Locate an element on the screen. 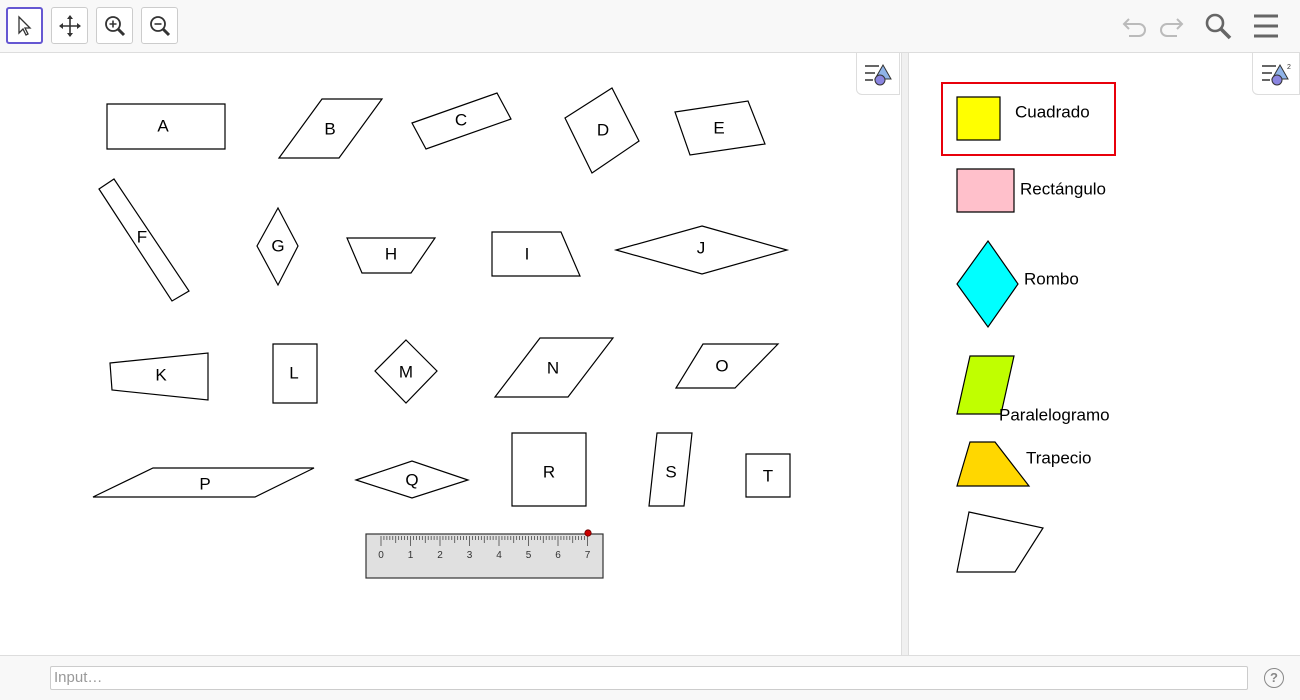 Image resolution: width=1300 pixels, height=700 pixels. shape-label: K is located at coordinates (161, 374).